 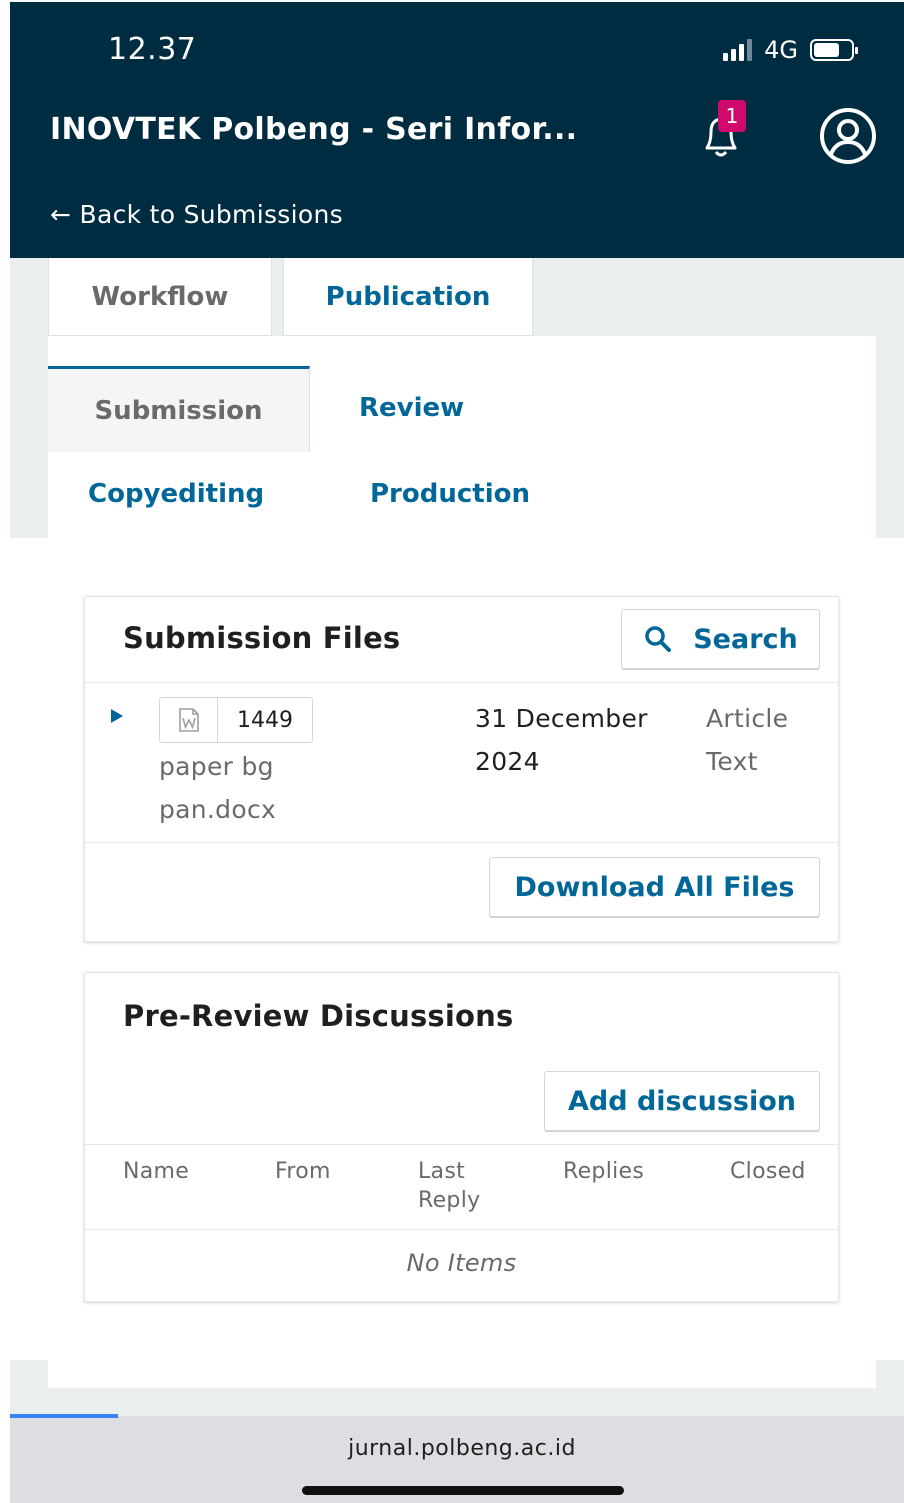 What do you see at coordinates (450, 494) in the screenshot?
I see `tab-production: Production` at bounding box center [450, 494].